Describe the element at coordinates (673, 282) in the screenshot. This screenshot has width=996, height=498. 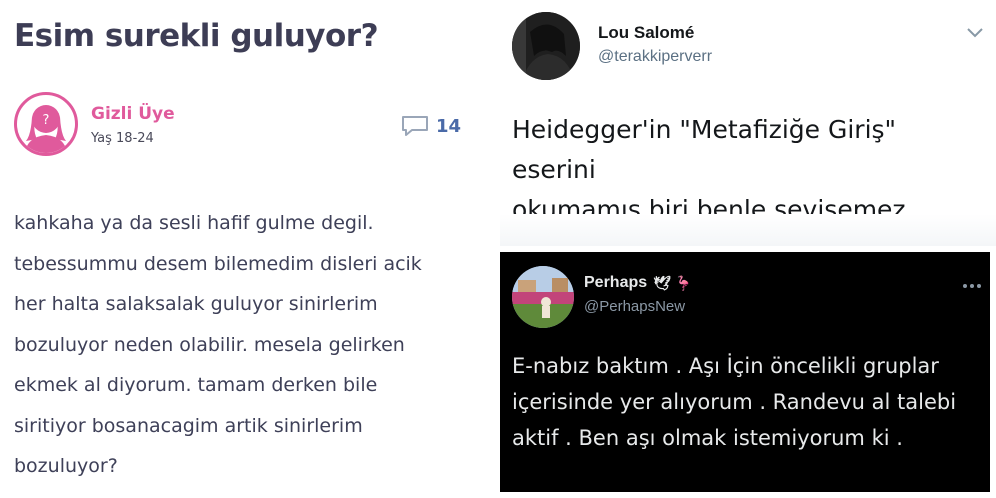
I see `name-emojis: 🕊 🦩` at that location.